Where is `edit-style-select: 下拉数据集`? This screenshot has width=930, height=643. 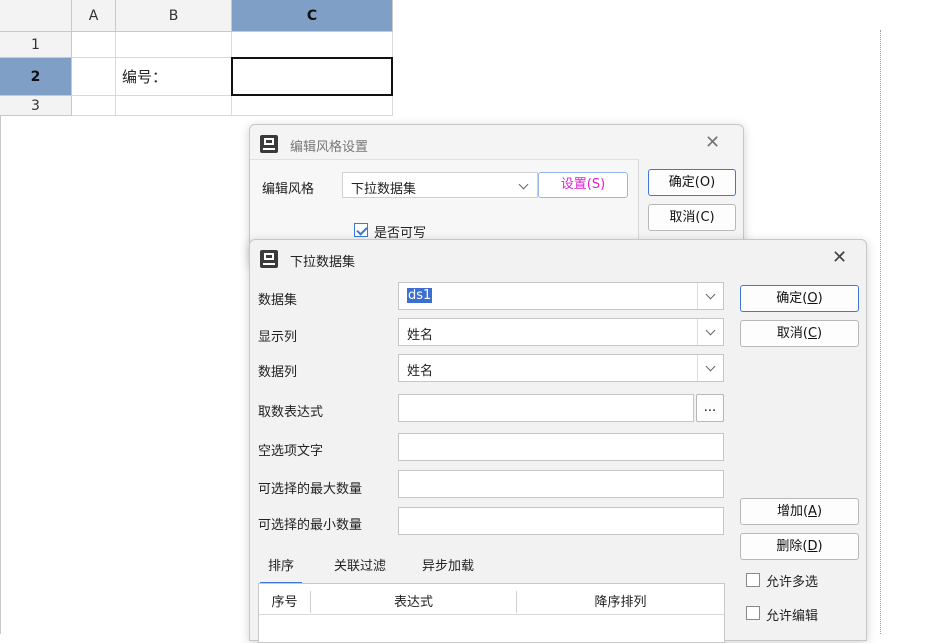
edit-style-select: 下拉数据集 is located at coordinates (440, 185).